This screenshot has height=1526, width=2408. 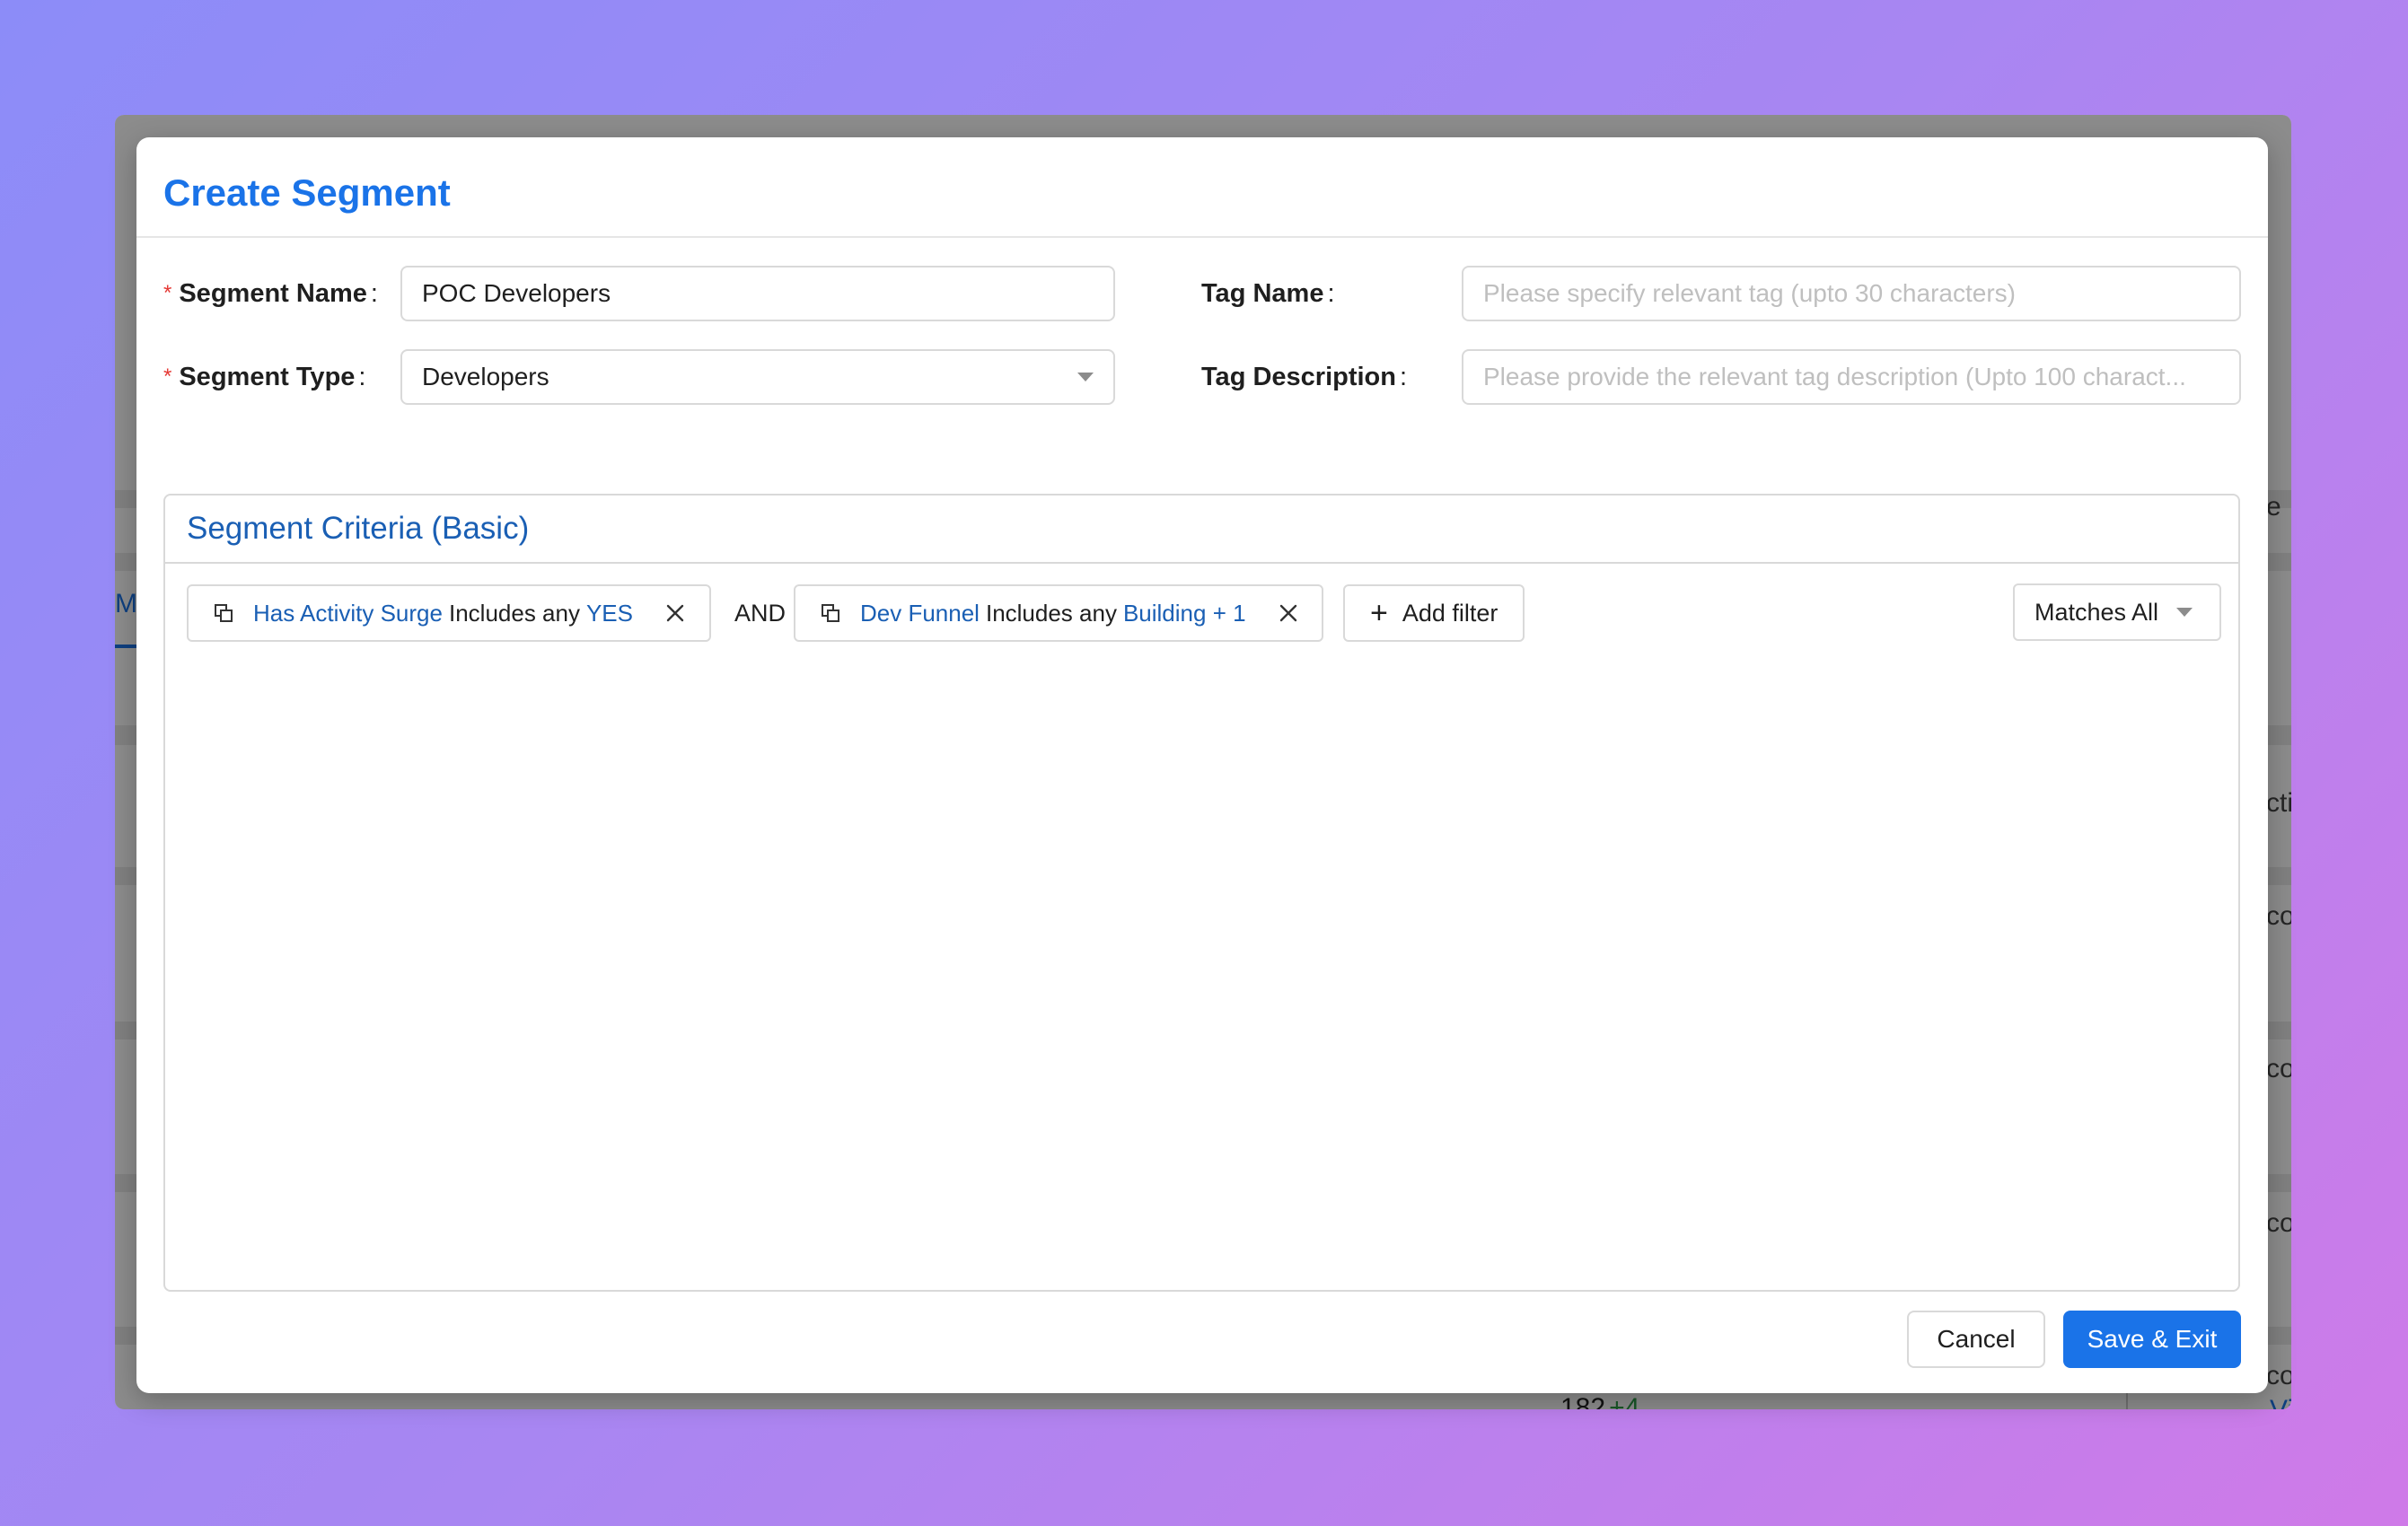 I want to click on filter-chip-activity-surge: Has Activity Surge Includes any YES, so click(x=449, y=613).